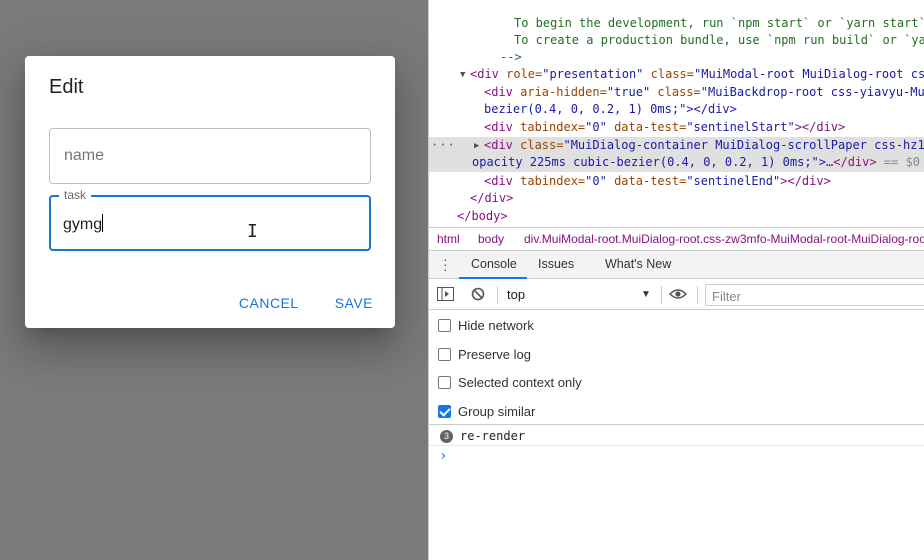 The image size is (924, 560). Describe the element at coordinates (84, 155) in the screenshot. I see `name-placeholder: name` at that location.